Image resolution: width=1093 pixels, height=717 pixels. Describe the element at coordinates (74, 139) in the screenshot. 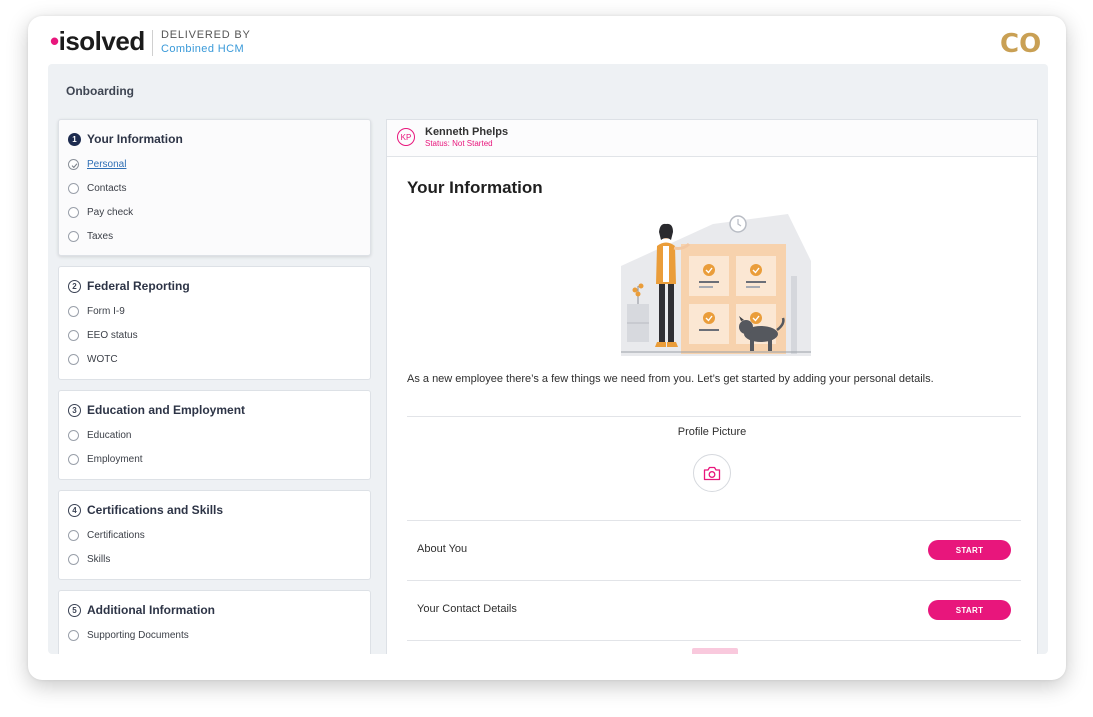

I see `step-number-badge: 1` at that location.